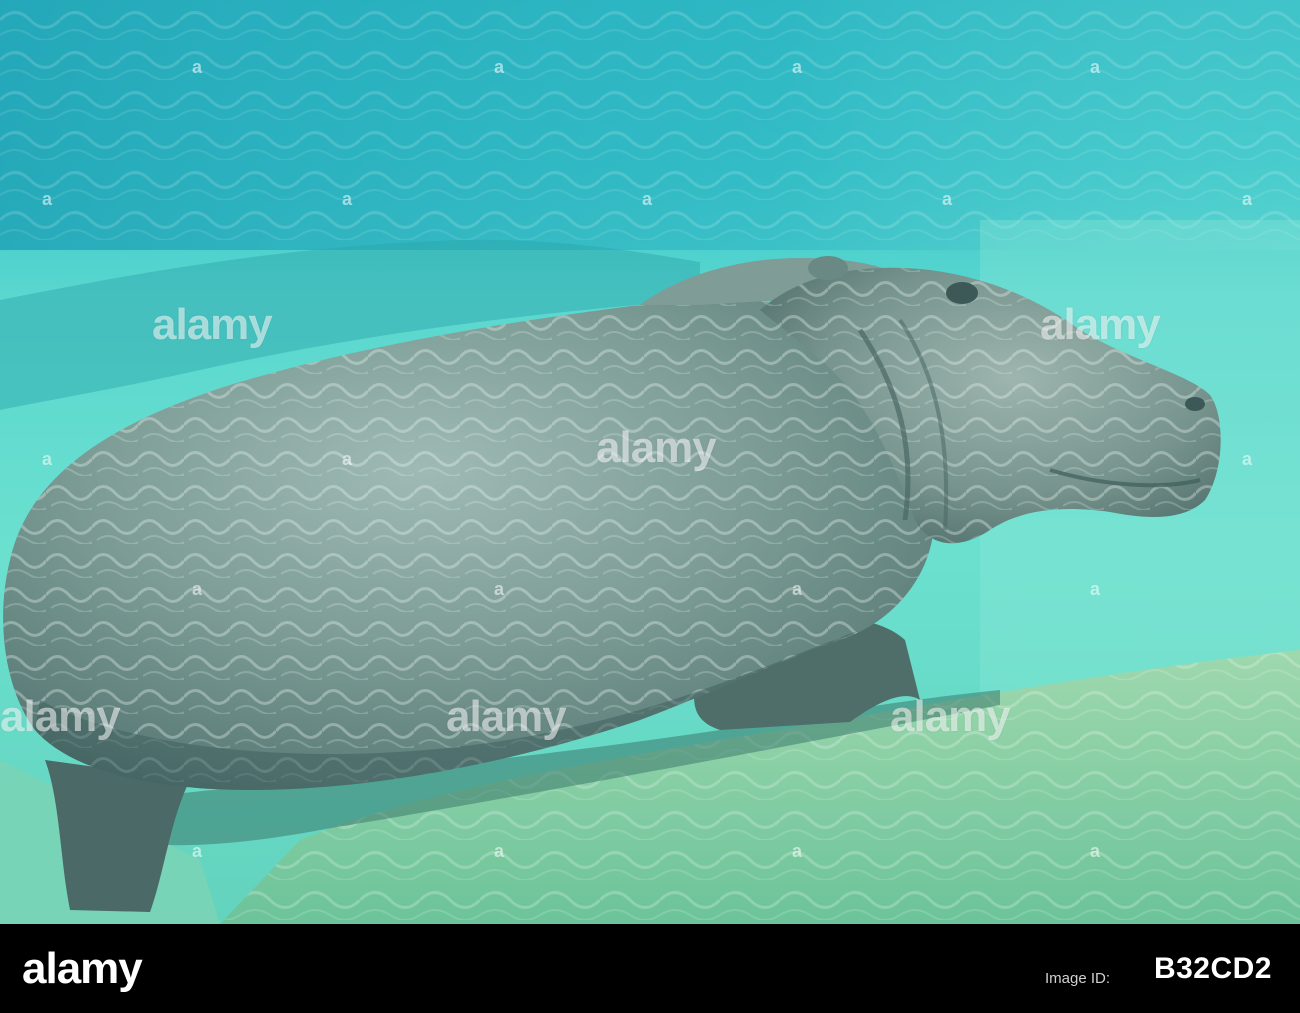  I want to click on hippo-nostril, so click(1195, 404).